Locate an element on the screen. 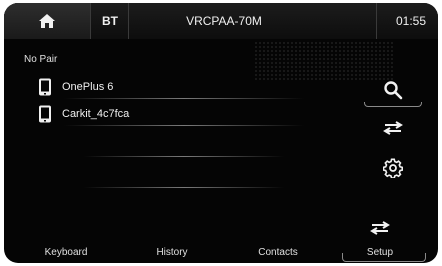  tab-keyboard: Keyboard is located at coordinates (66, 252).